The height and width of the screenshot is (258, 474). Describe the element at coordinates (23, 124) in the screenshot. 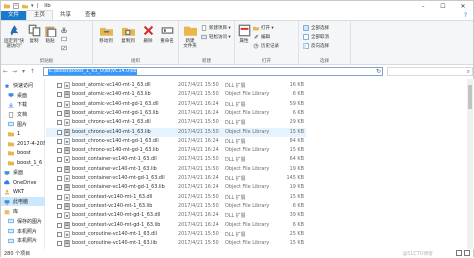

I see `nav-item: 图片` at that location.